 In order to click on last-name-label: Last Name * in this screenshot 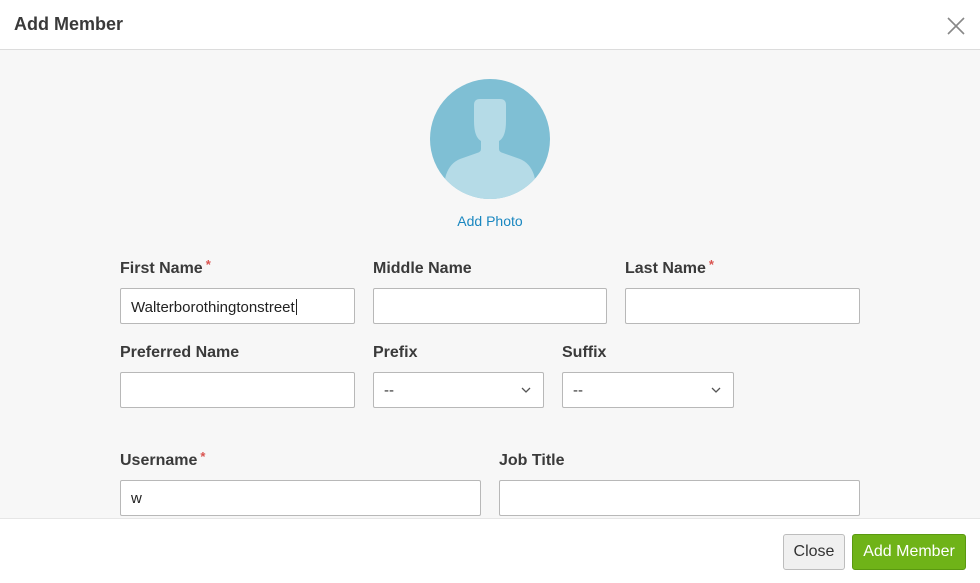, I will do `click(669, 267)`.